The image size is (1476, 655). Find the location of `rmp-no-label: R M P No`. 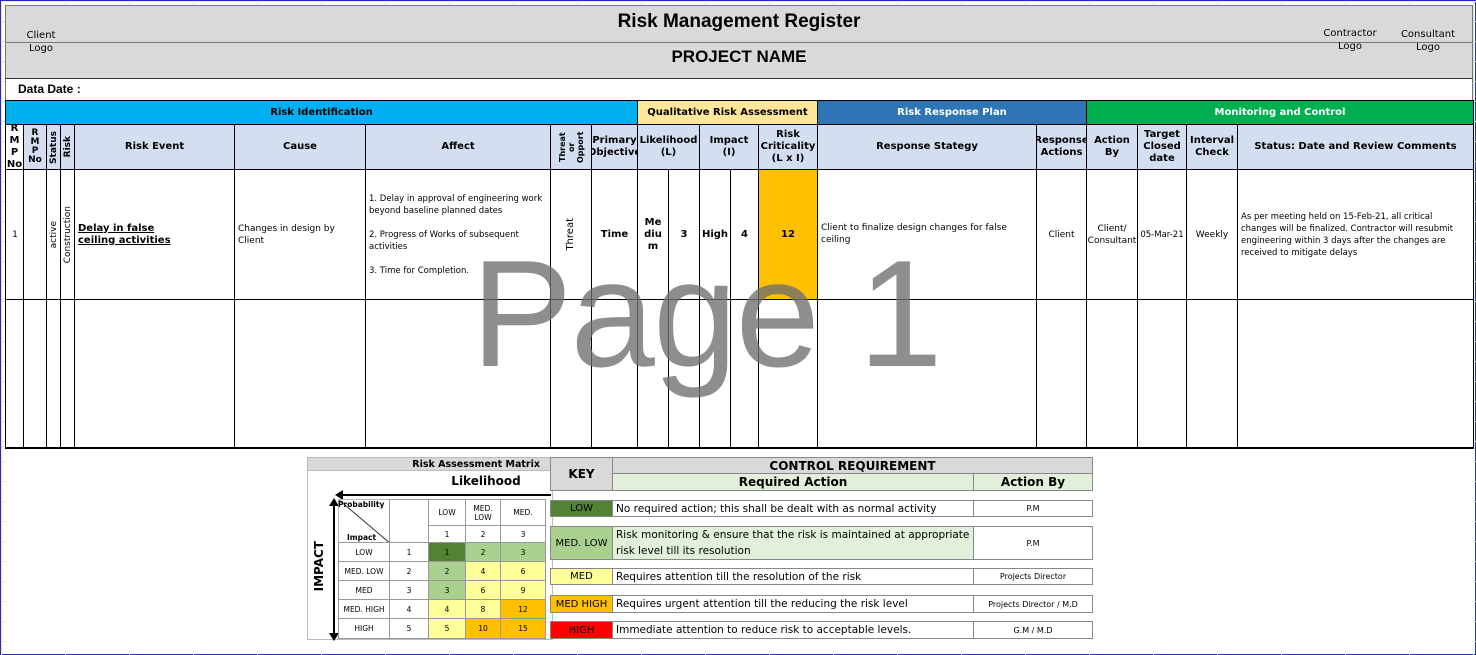

rmp-no-label: R M P No is located at coordinates (35, 146).